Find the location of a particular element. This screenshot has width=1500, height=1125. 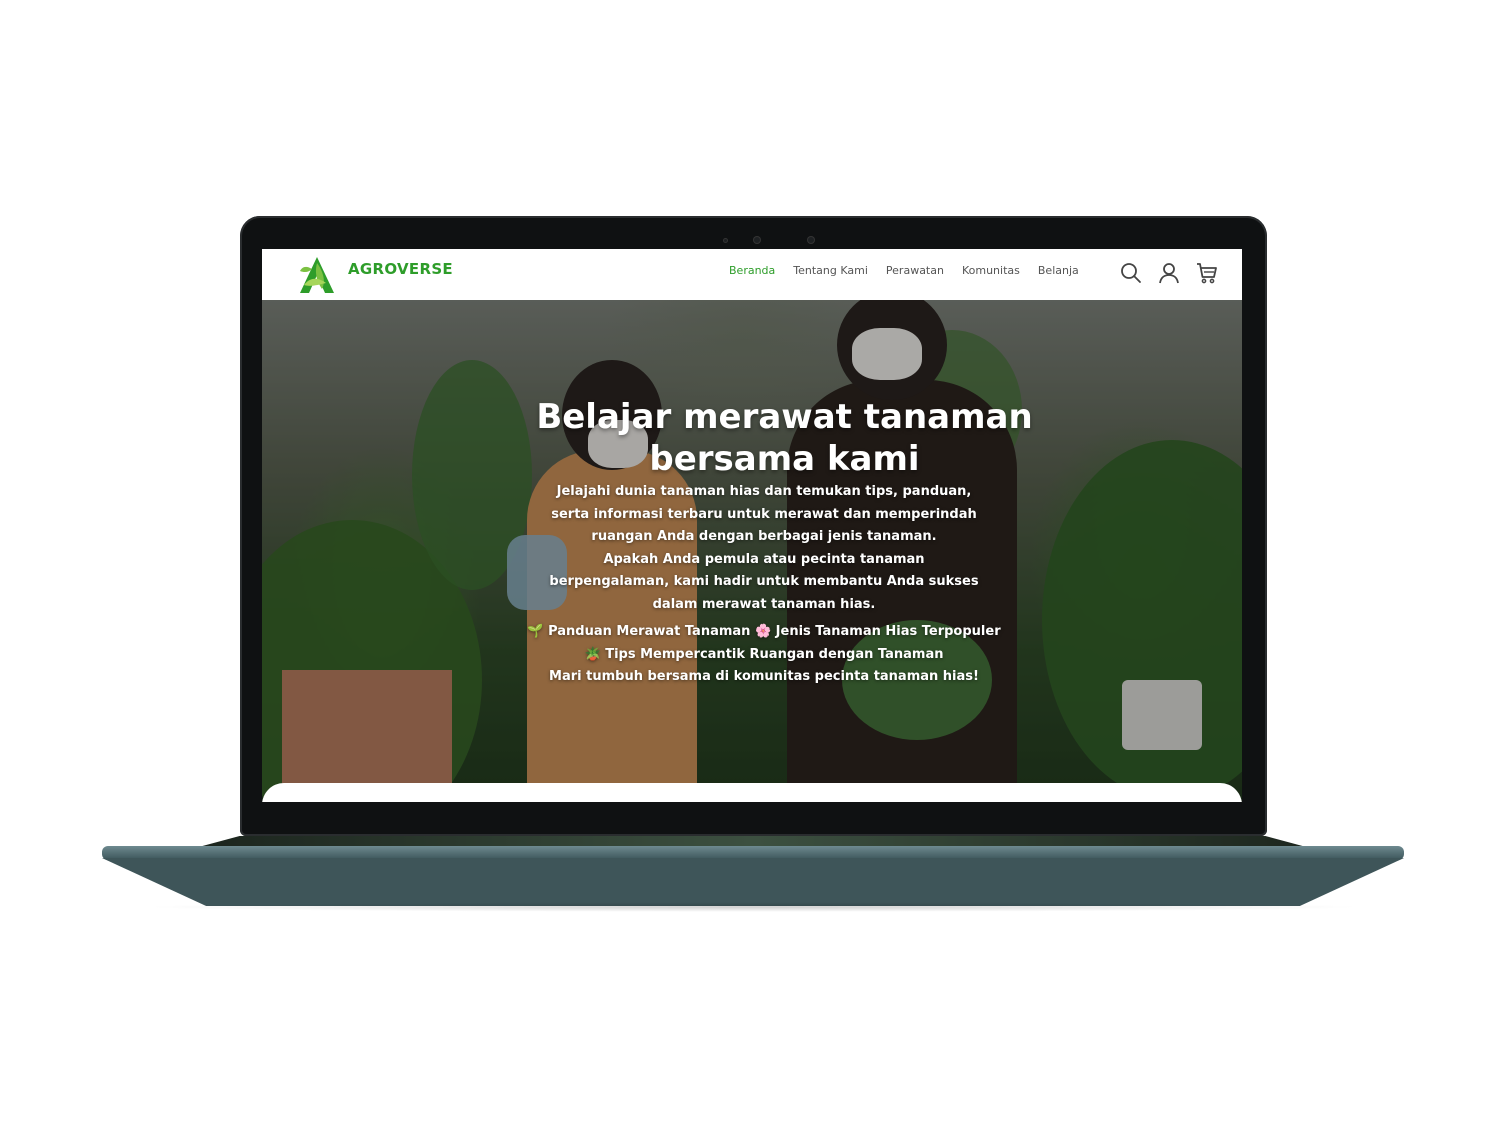

nav-item-komunitas: Komunitas is located at coordinates (991, 271).